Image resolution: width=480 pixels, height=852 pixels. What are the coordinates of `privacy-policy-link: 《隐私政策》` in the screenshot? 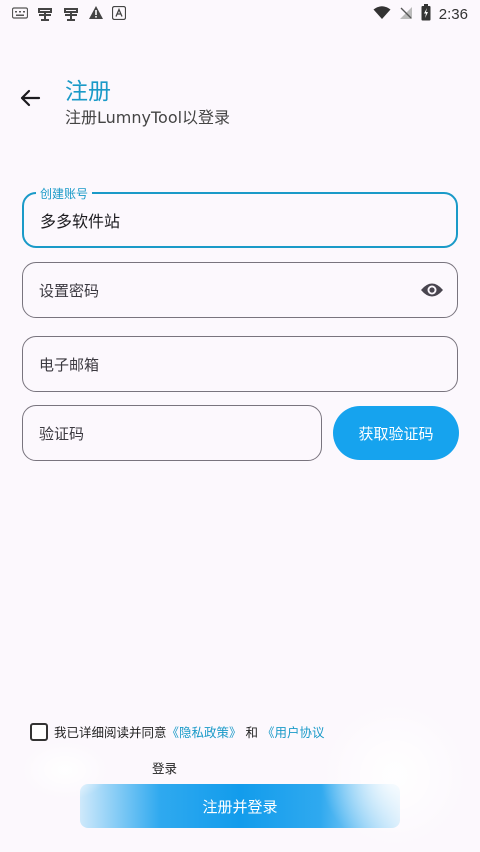 It's located at (204, 732).